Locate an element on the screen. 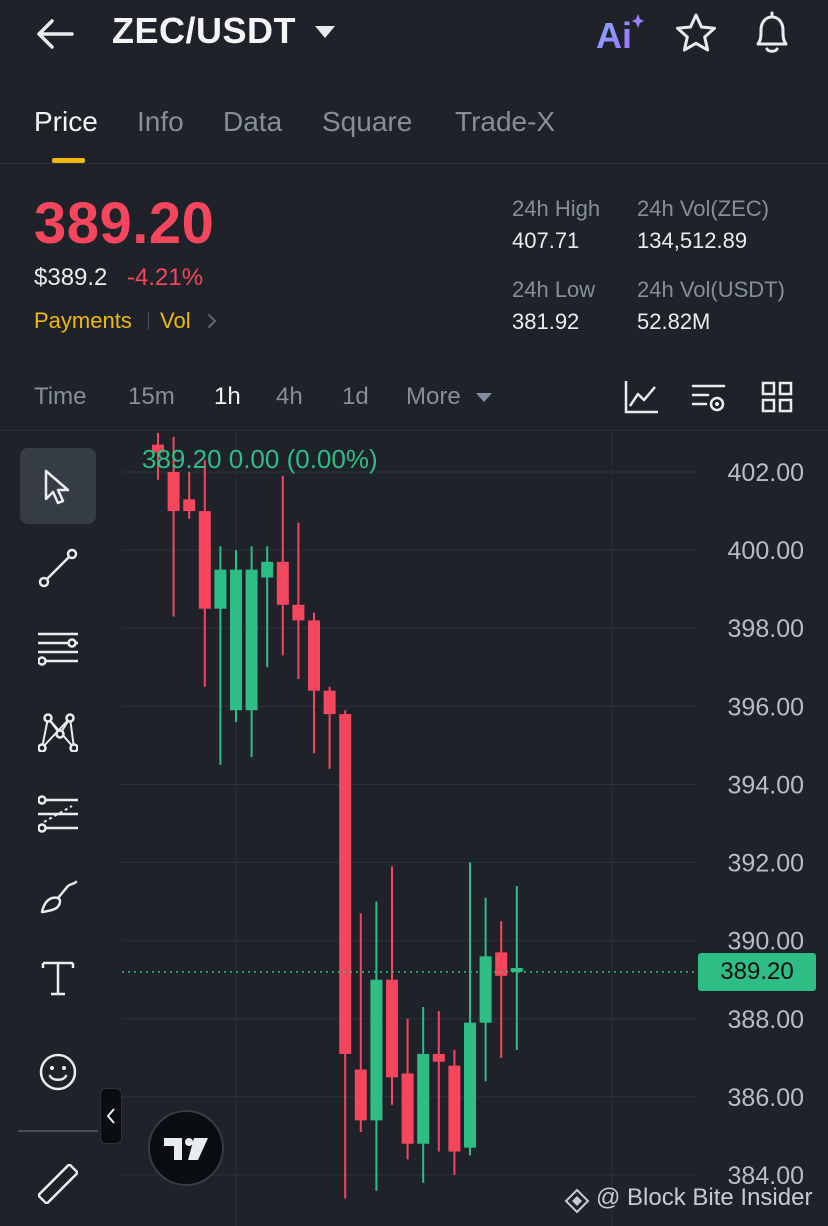  tab-trade-x: Trade-X is located at coordinates (505, 122).